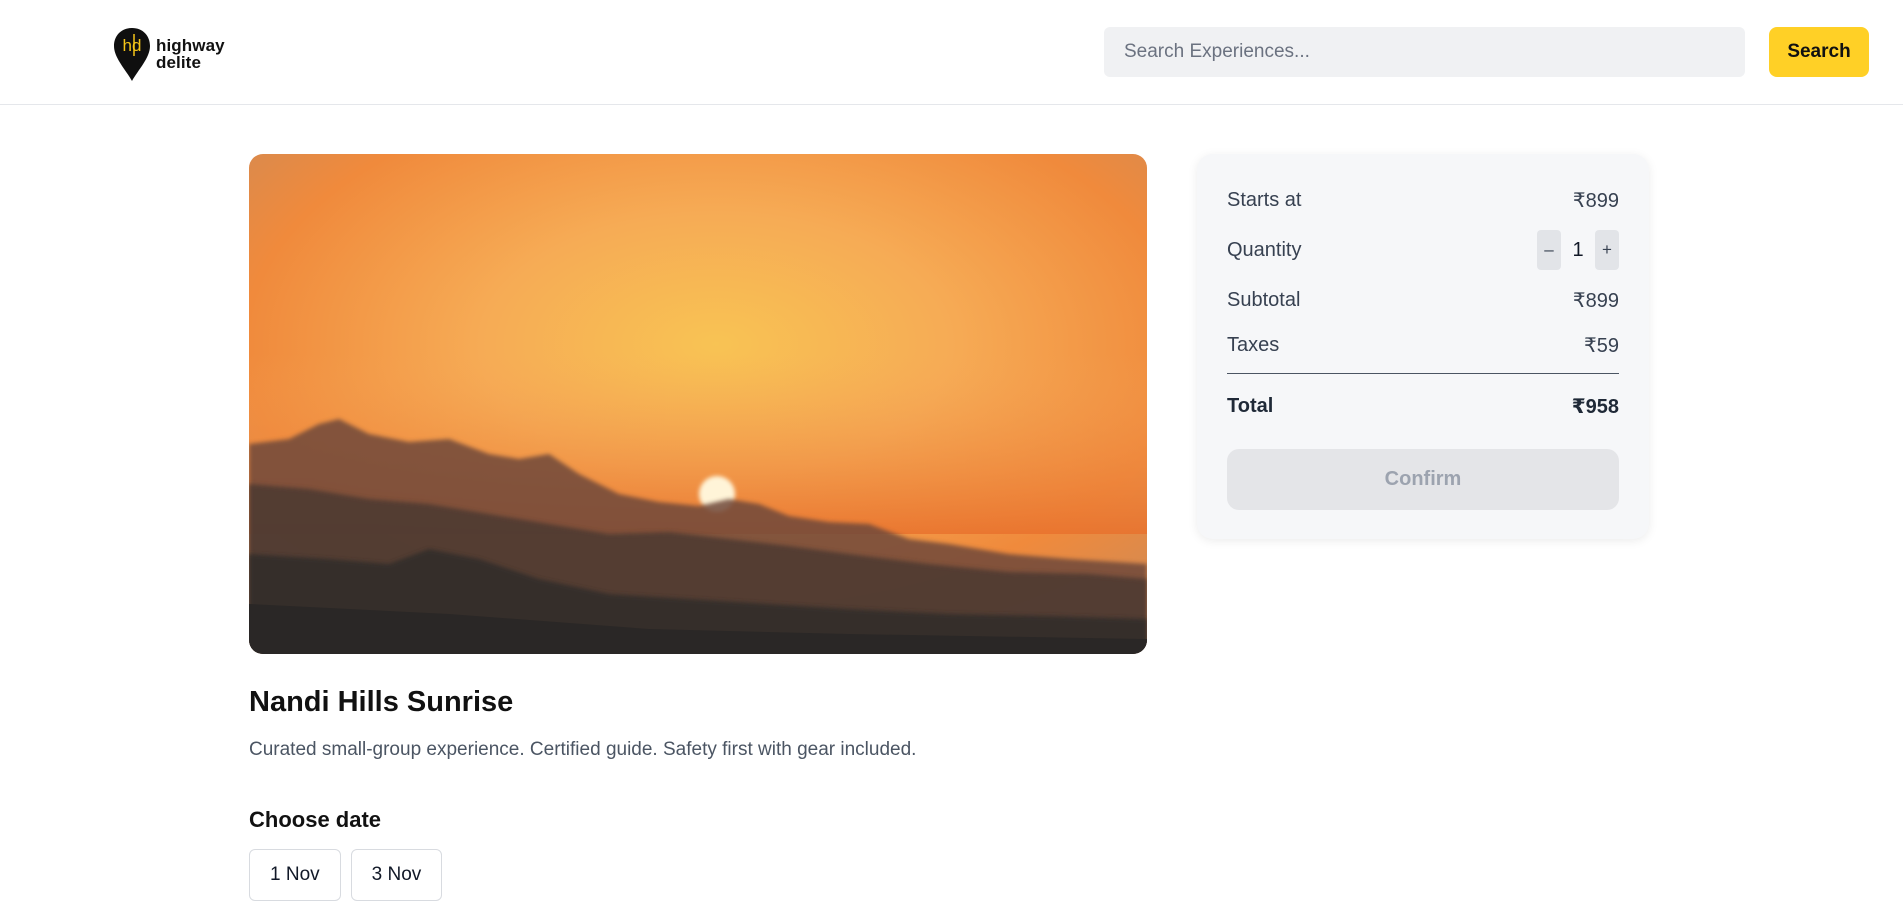 This screenshot has height=907, width=1903. I want to click on quantity-value: 1, so click(1578, 249).